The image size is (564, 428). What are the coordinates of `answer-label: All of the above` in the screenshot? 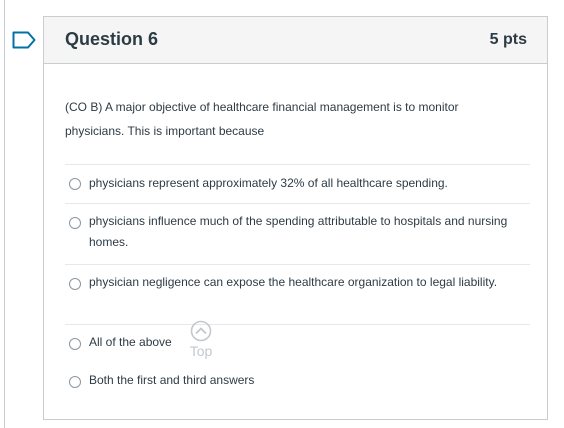 It's located at (299, 342).